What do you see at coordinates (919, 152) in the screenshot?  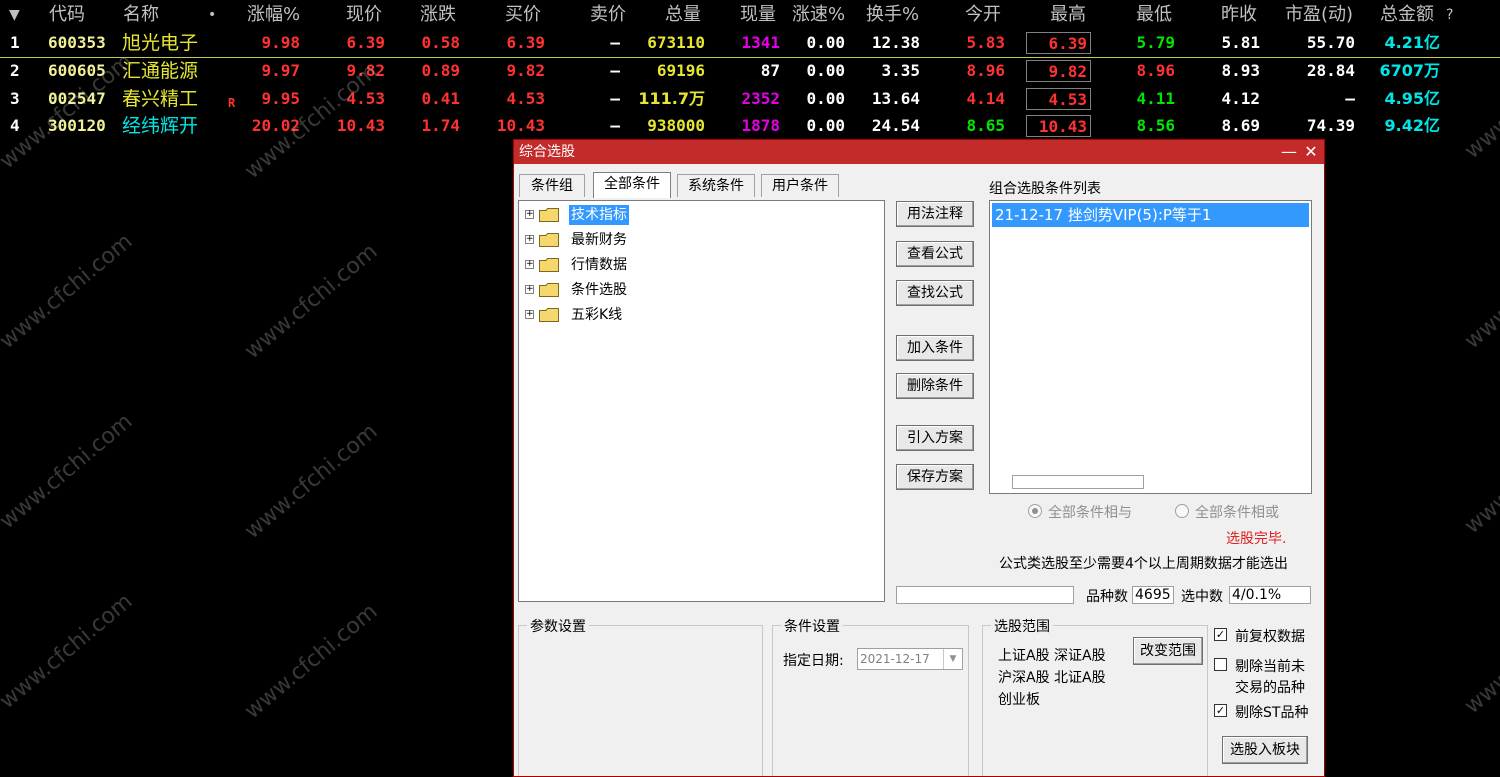 I see `dialog-titlebar: 综合选股 — ✕` at bounding box center [919, 152].